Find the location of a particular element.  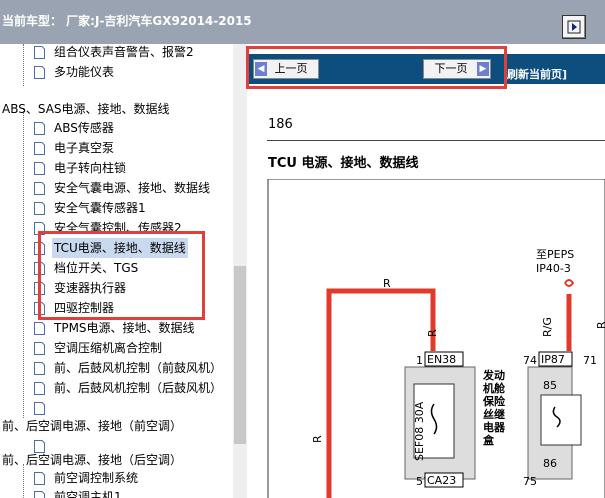

fuse-label: SEF08 30A is located at coordinates (419, 431).